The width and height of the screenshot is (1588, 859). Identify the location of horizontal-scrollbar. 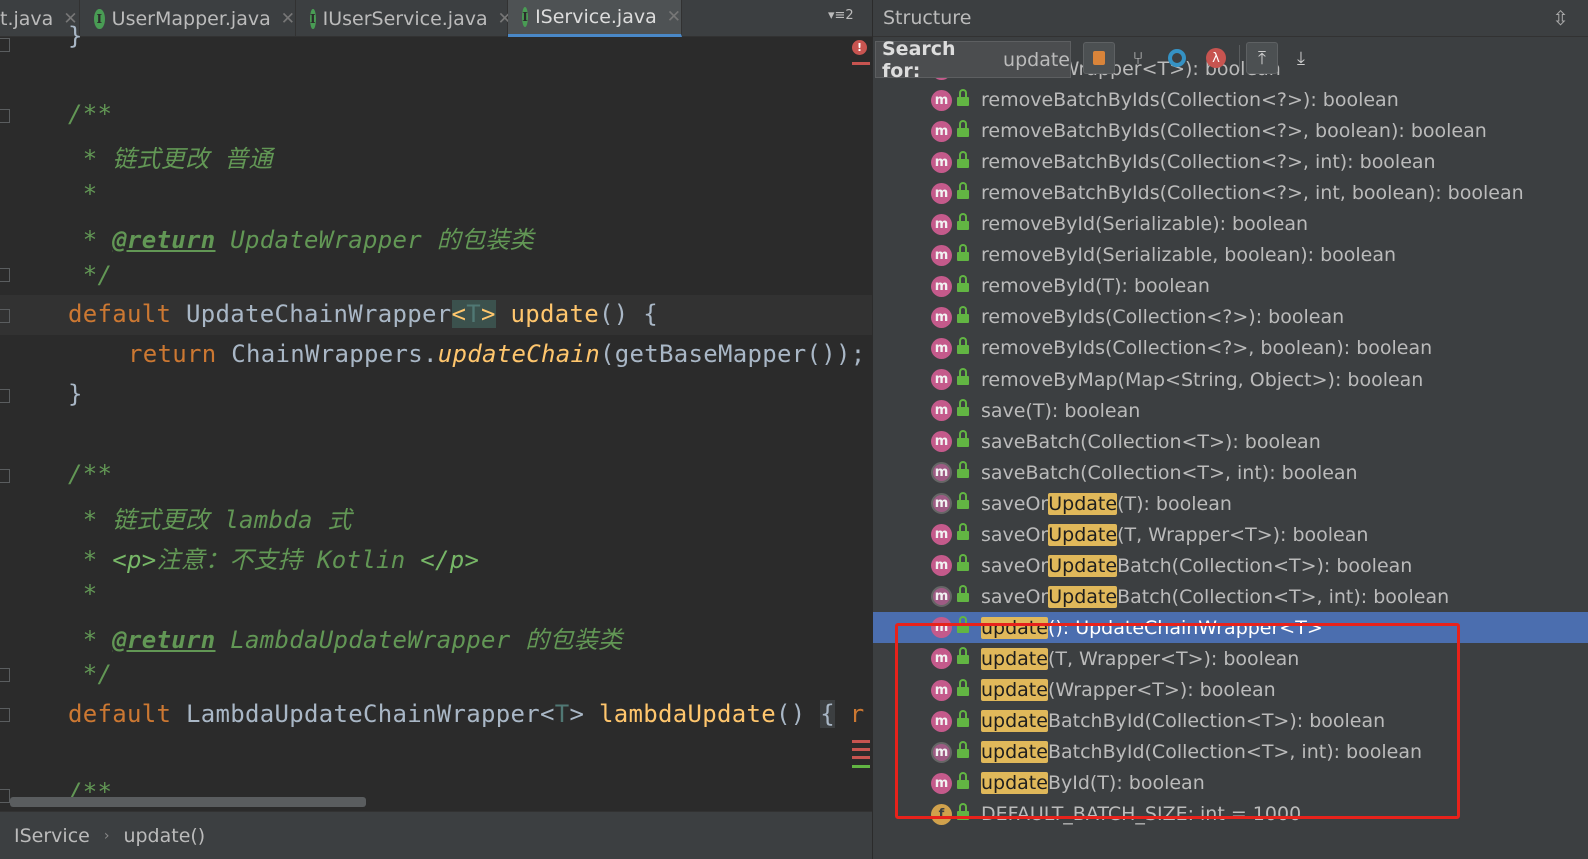
(188, 802).